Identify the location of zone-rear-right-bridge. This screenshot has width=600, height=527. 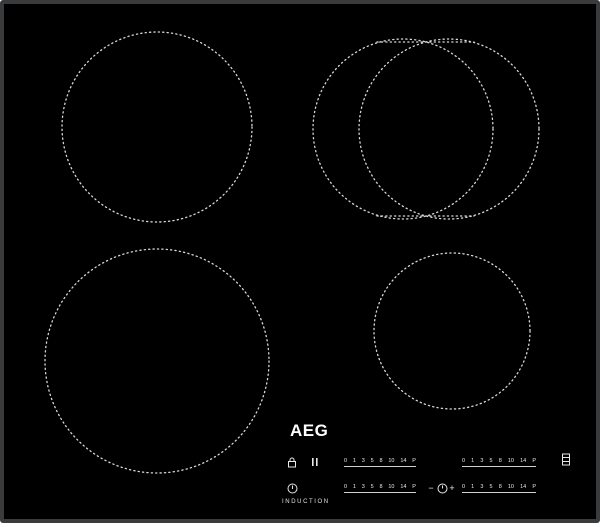
(425, 129).